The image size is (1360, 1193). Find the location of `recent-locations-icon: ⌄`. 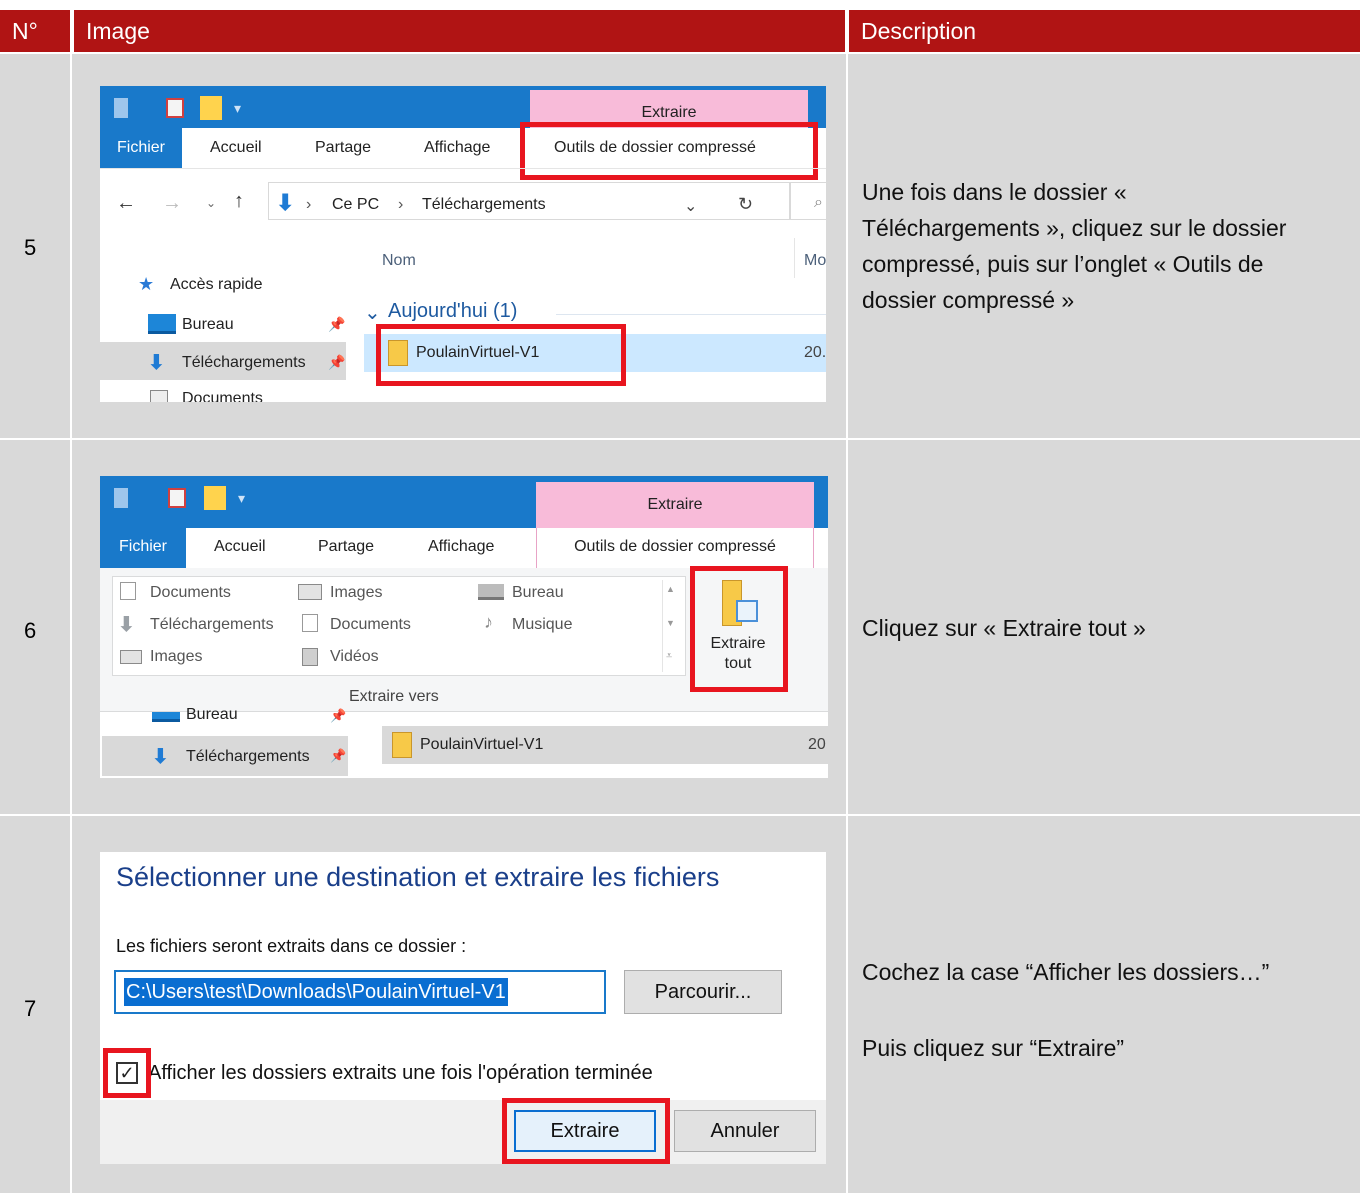

recent-locations-icon: ⌄ is located at coordinates (211, 203).